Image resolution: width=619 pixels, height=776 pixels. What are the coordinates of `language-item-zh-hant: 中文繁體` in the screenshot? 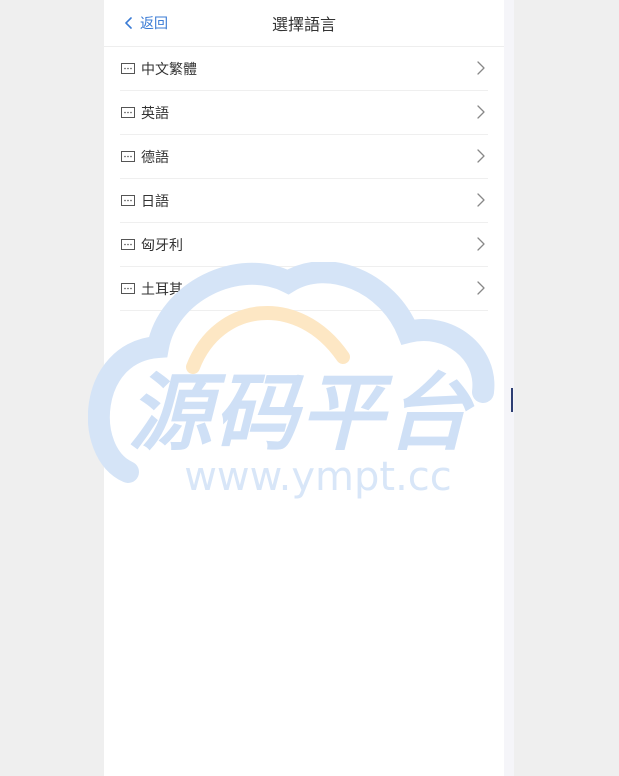 It's located at (304, 69).